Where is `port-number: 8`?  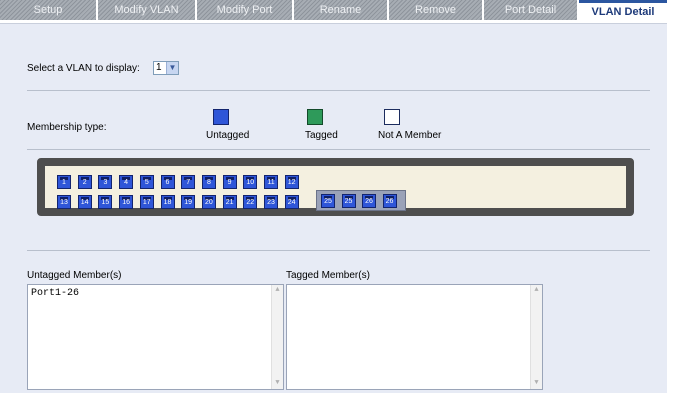 port-number: 8 is located at coordinates (208, 182).